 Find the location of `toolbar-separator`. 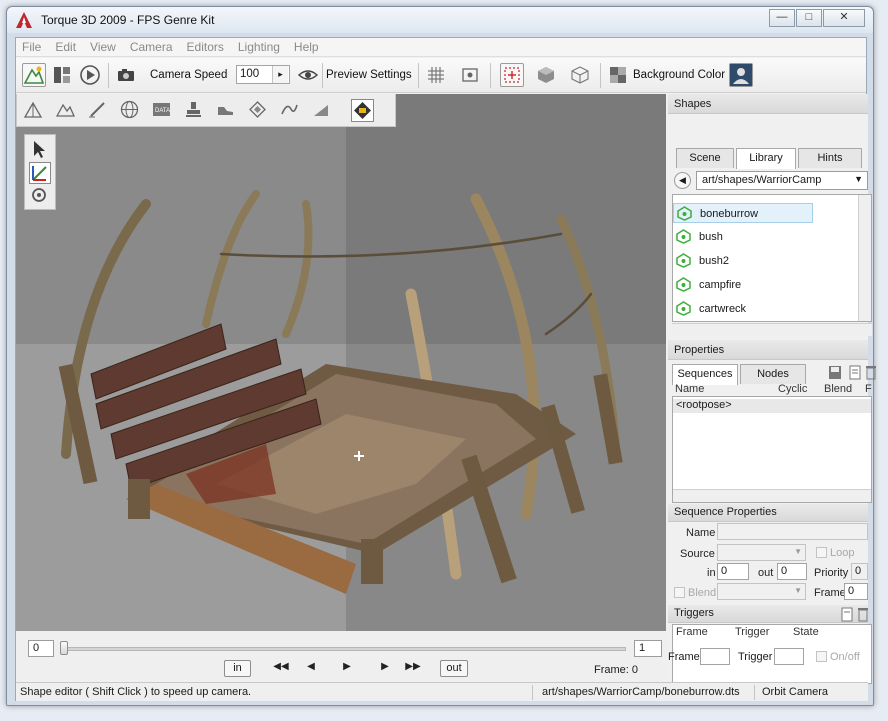

toolbar-separator is located at coordinates (322, 75).